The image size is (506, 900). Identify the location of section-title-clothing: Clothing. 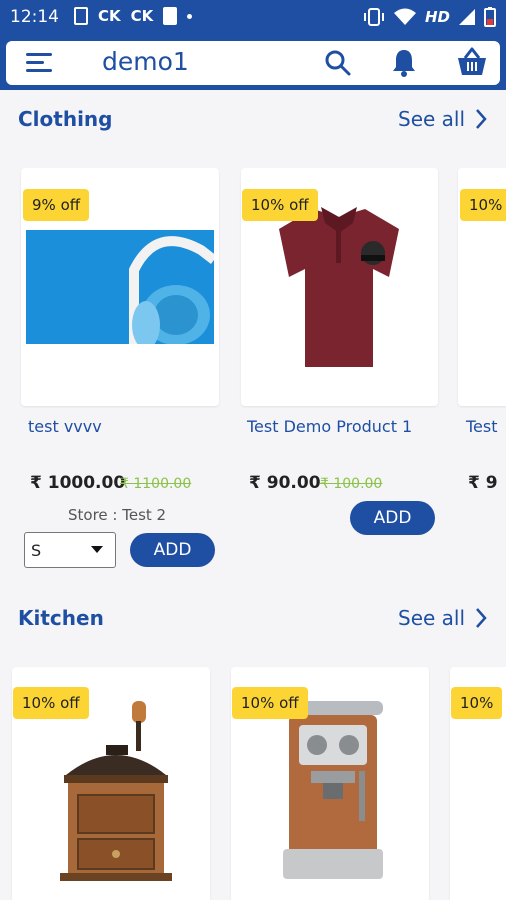
(65, 119).